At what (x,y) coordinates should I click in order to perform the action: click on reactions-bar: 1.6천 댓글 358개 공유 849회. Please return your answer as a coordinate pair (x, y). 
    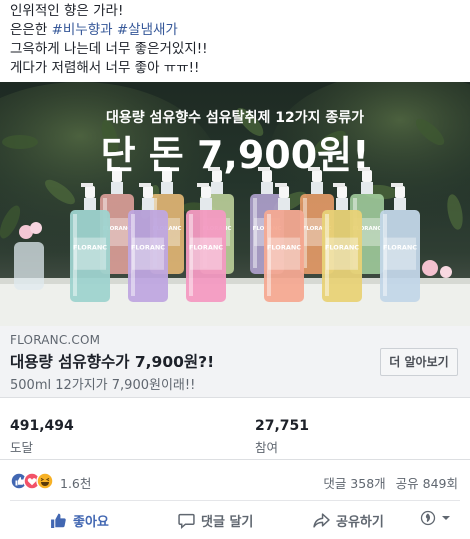
    Looking at the image, I should click on (235, 482).